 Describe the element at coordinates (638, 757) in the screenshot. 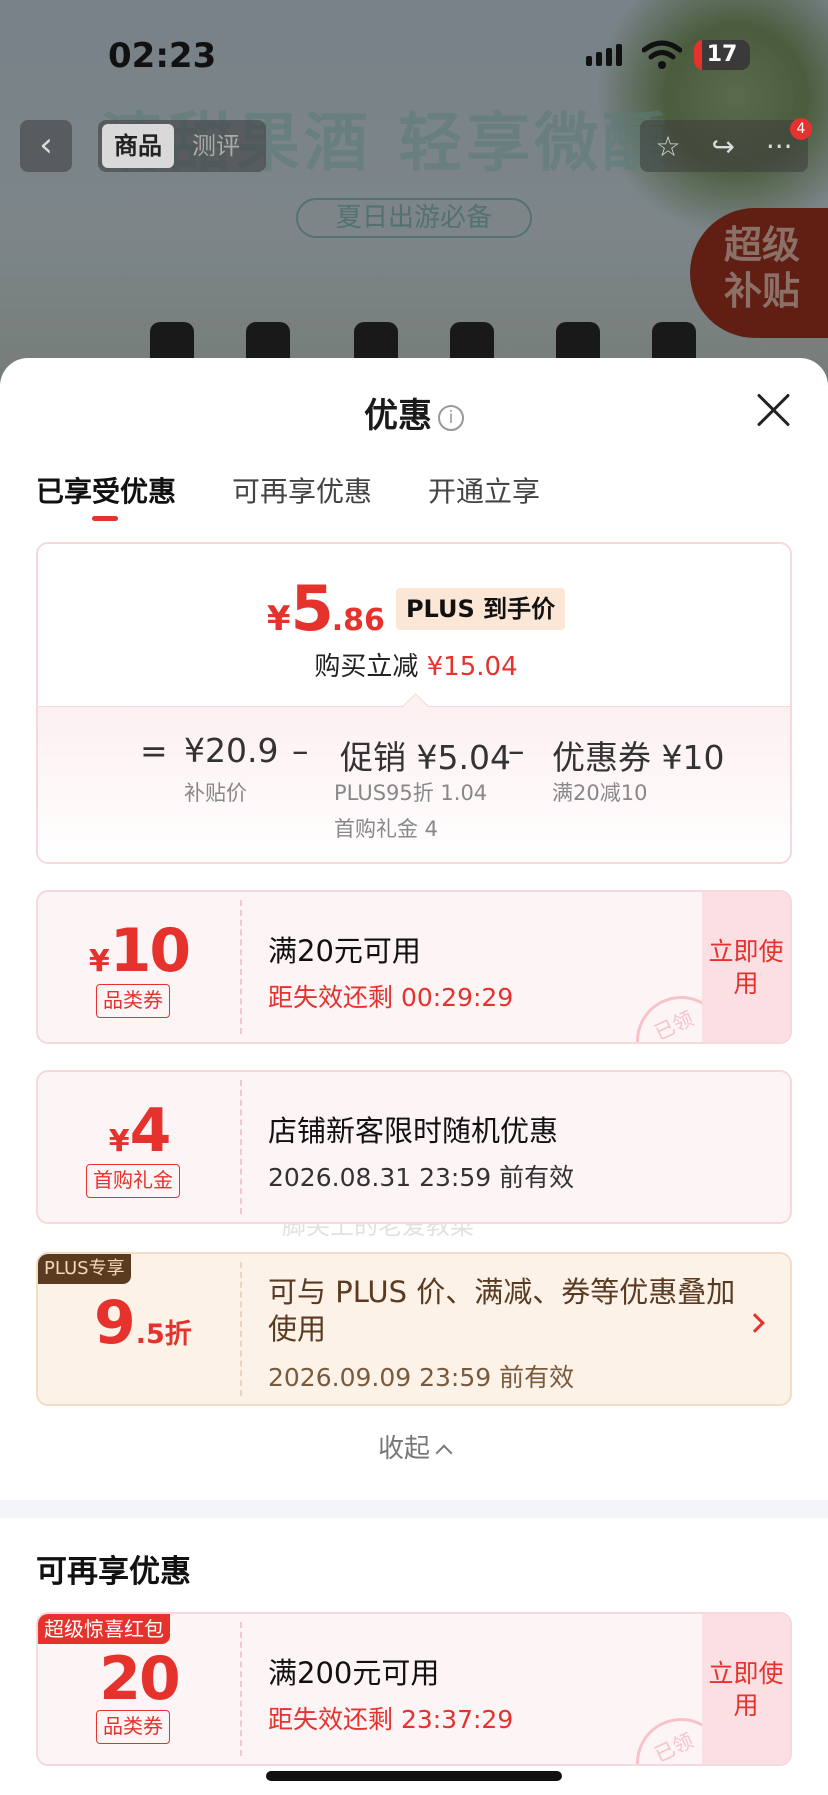

I see `coupon-value: 优惠券 ¥10` at that location.